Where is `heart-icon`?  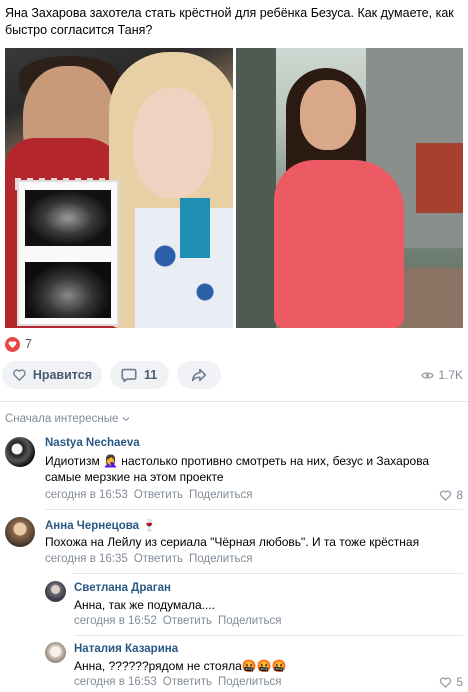 heart-icon is located at coordinates (12, 344).